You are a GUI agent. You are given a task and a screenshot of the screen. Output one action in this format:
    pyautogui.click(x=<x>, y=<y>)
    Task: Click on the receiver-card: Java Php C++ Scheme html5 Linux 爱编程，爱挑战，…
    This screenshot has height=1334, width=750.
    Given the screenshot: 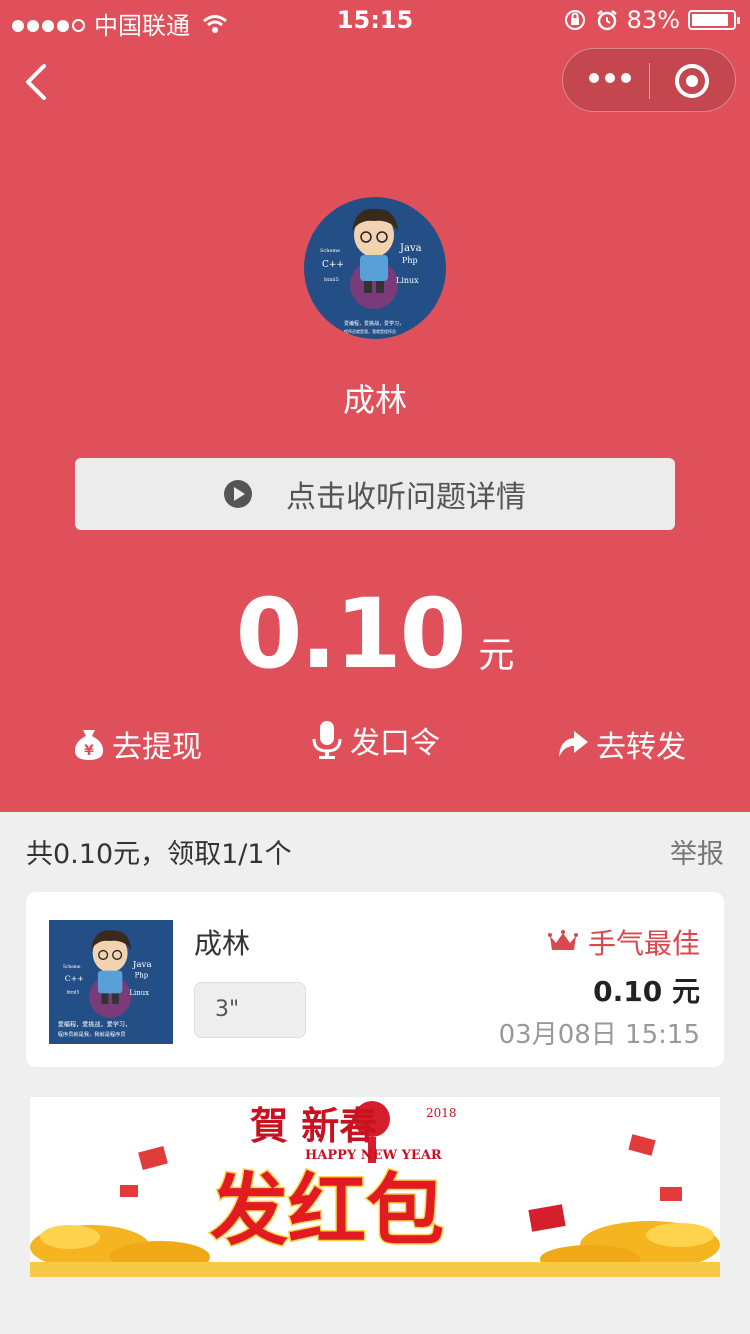 What is the action you would take?
    pyautogui.click(x=375, y=979)
    